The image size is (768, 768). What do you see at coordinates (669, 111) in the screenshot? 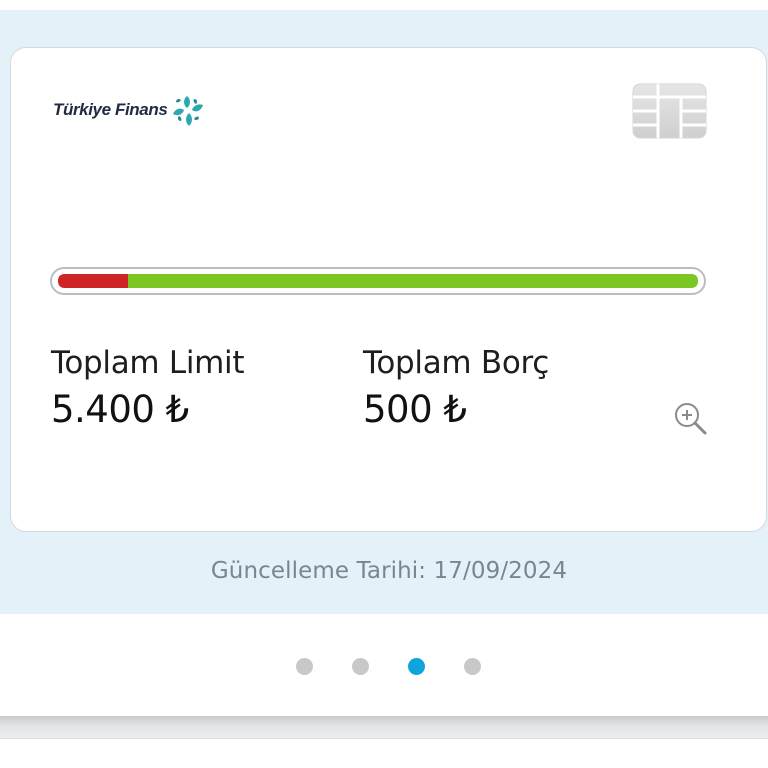
I see `card-chip-icon` at bounding box center [669, 111].